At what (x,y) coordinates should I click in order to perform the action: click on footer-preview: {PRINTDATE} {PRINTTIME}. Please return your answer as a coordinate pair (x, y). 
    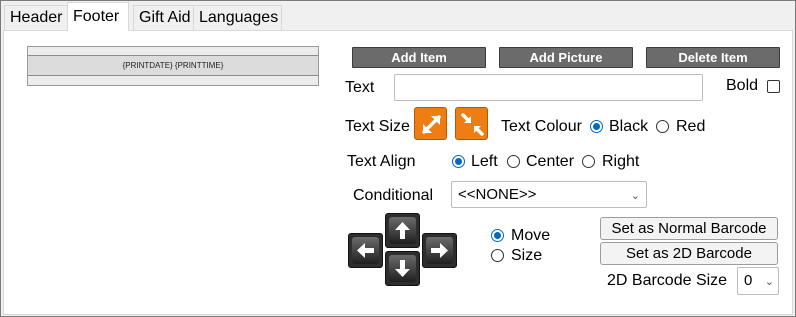
    Looking at the image, I should click on (173, 66).